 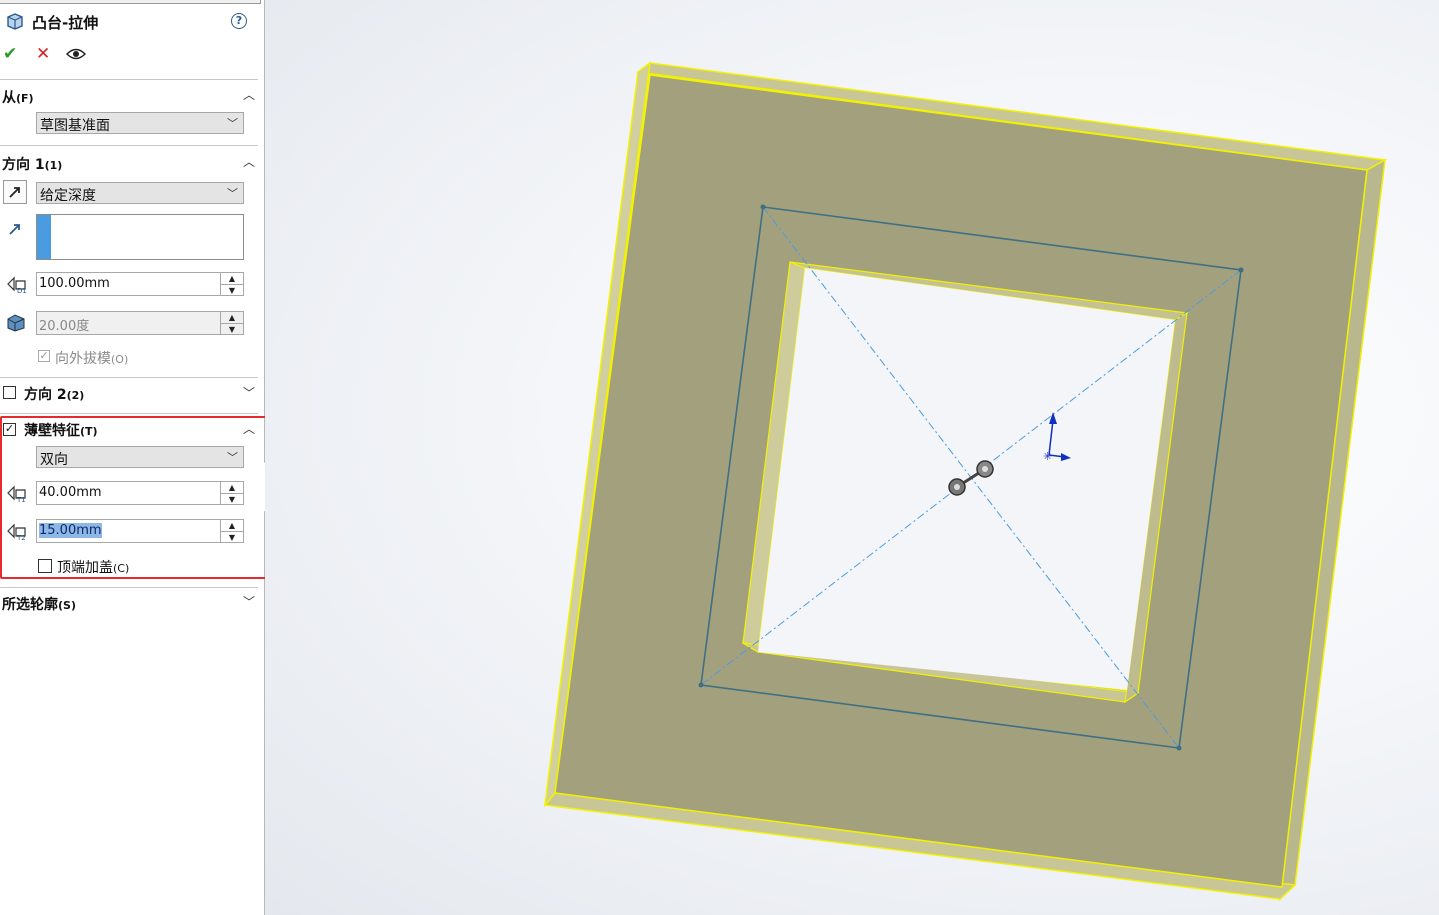 I want to click on depth-input: 100.00mm ▲ ▼, so click(x=140, y=284).